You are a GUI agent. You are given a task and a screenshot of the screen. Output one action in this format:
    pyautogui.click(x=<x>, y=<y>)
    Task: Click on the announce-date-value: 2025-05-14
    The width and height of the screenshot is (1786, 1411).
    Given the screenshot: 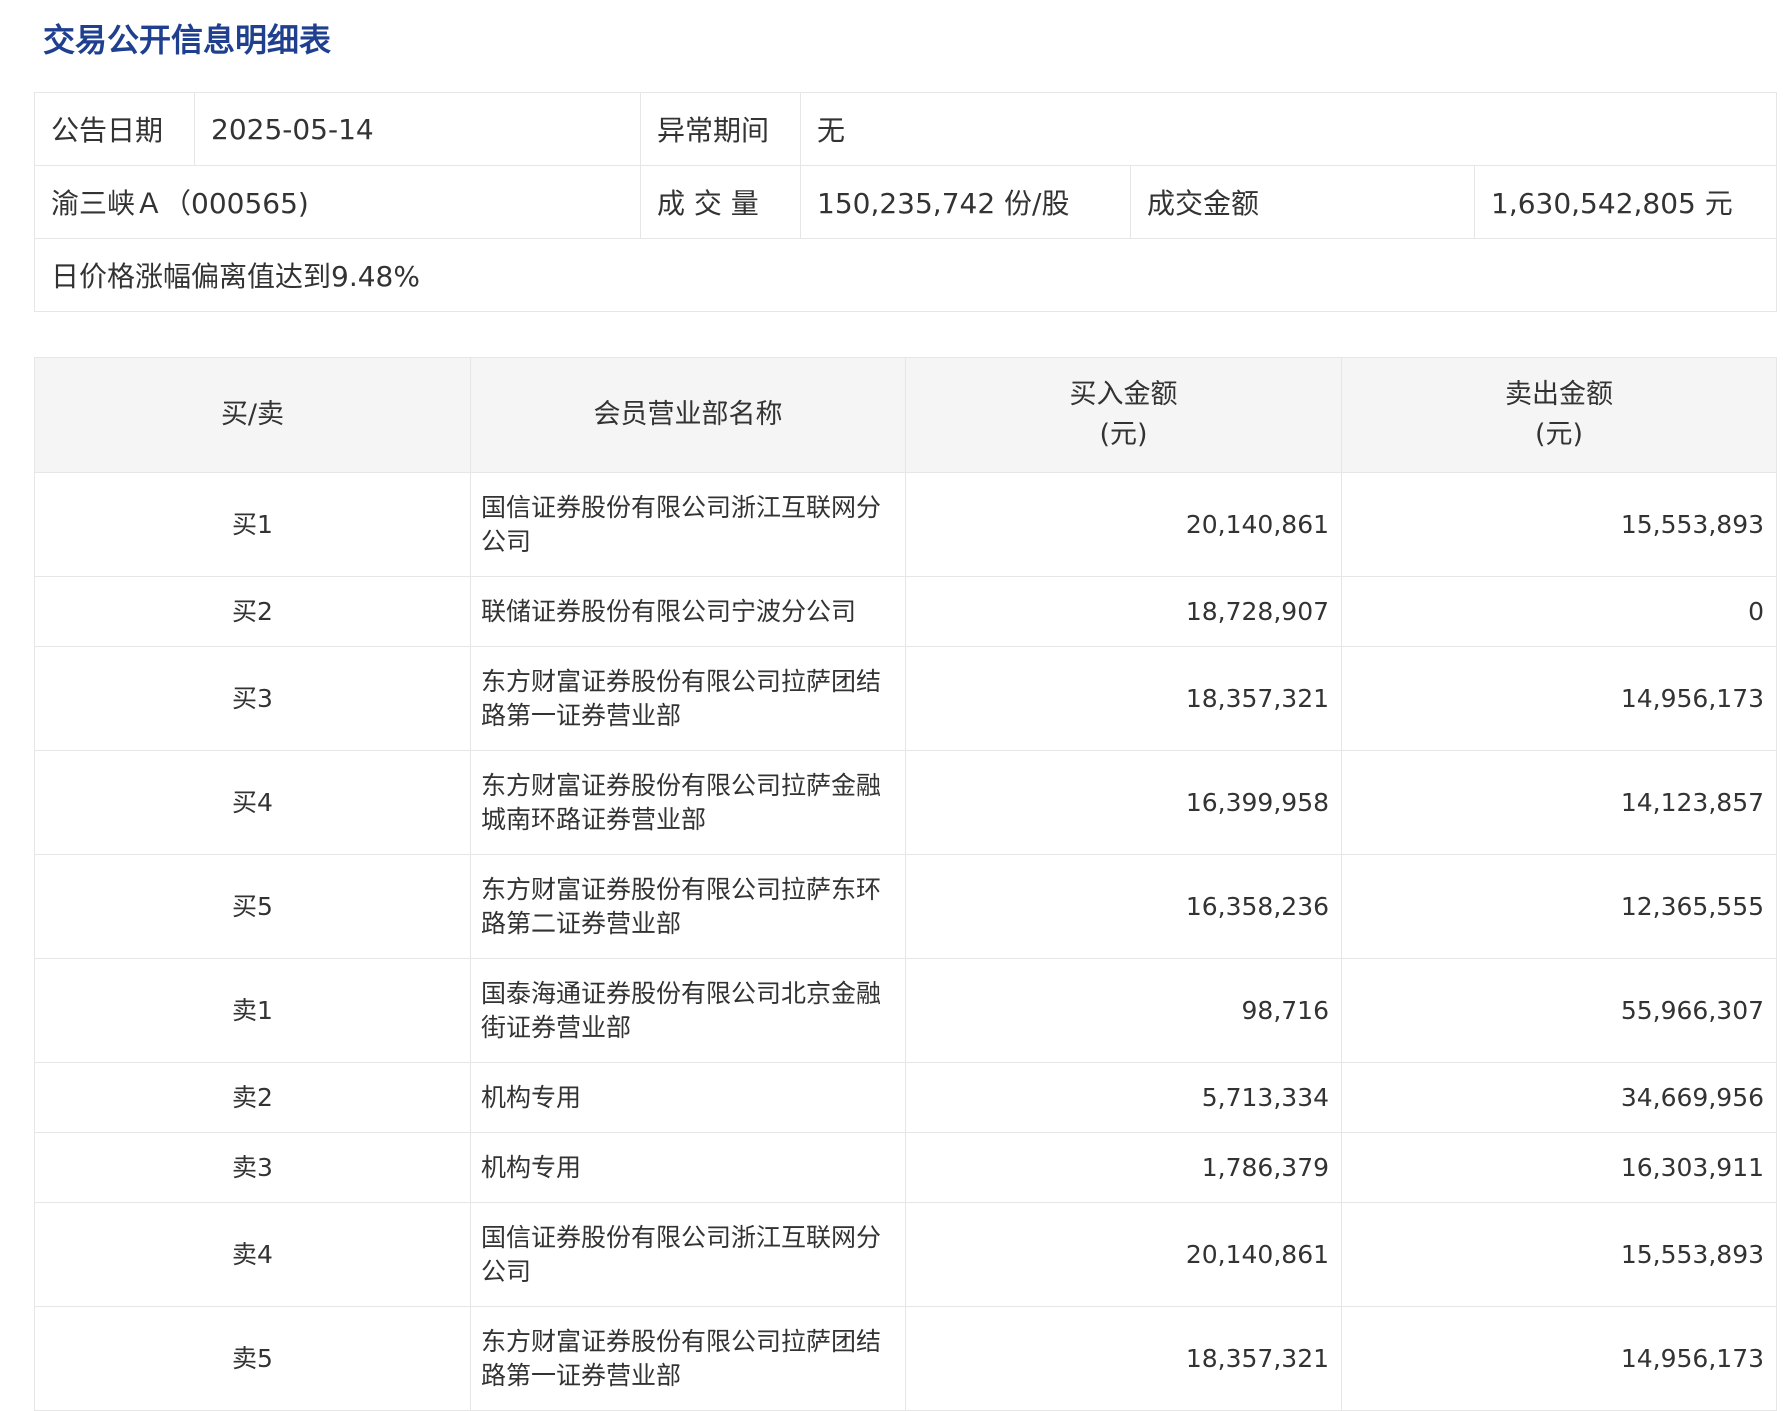 What is the action you would take?
    pyautogui.click(x=417, y=129)
    